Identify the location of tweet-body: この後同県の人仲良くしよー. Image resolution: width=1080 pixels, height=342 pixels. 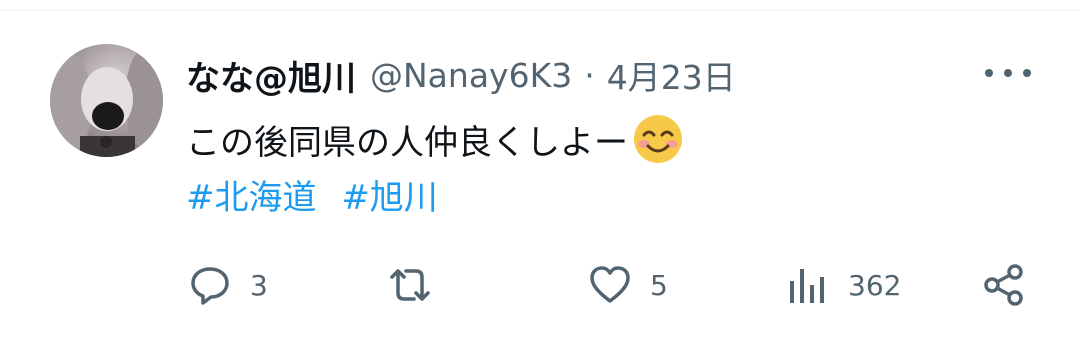
(407, 142).